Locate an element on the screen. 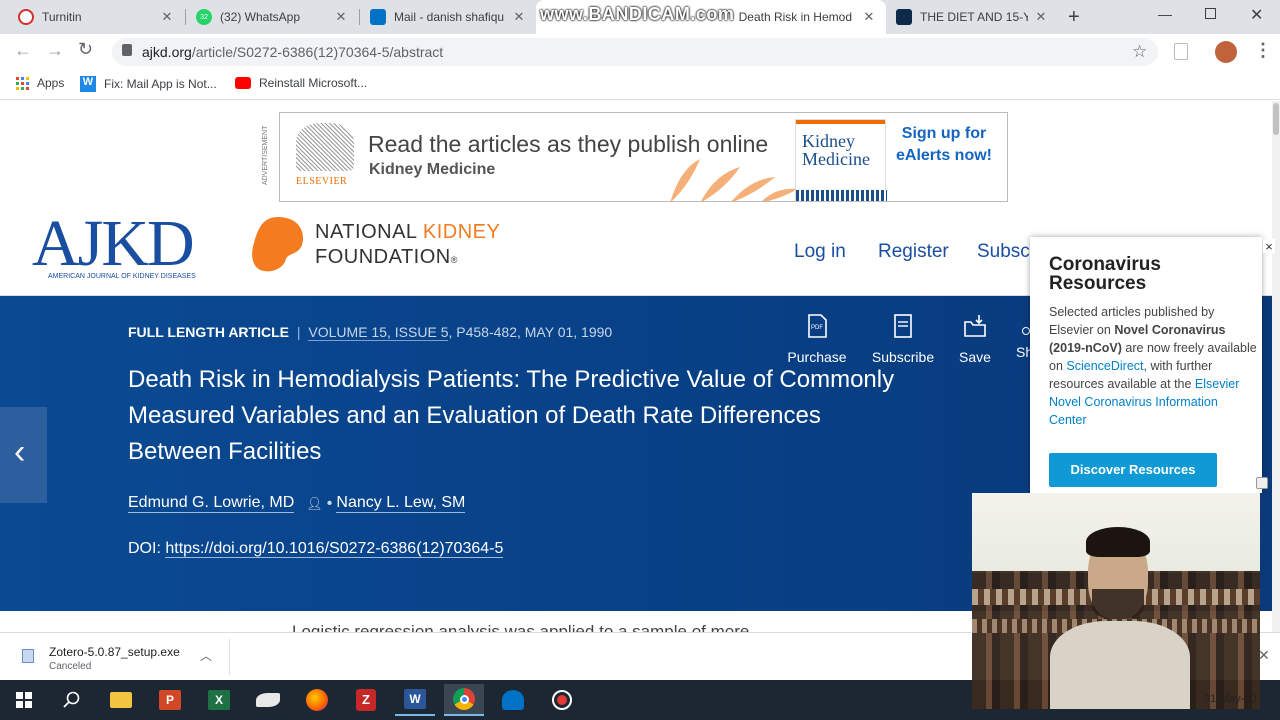 The width and height of the screenshot is (1280, 720). app-eagle-icon is located at coordinates (268, 700).